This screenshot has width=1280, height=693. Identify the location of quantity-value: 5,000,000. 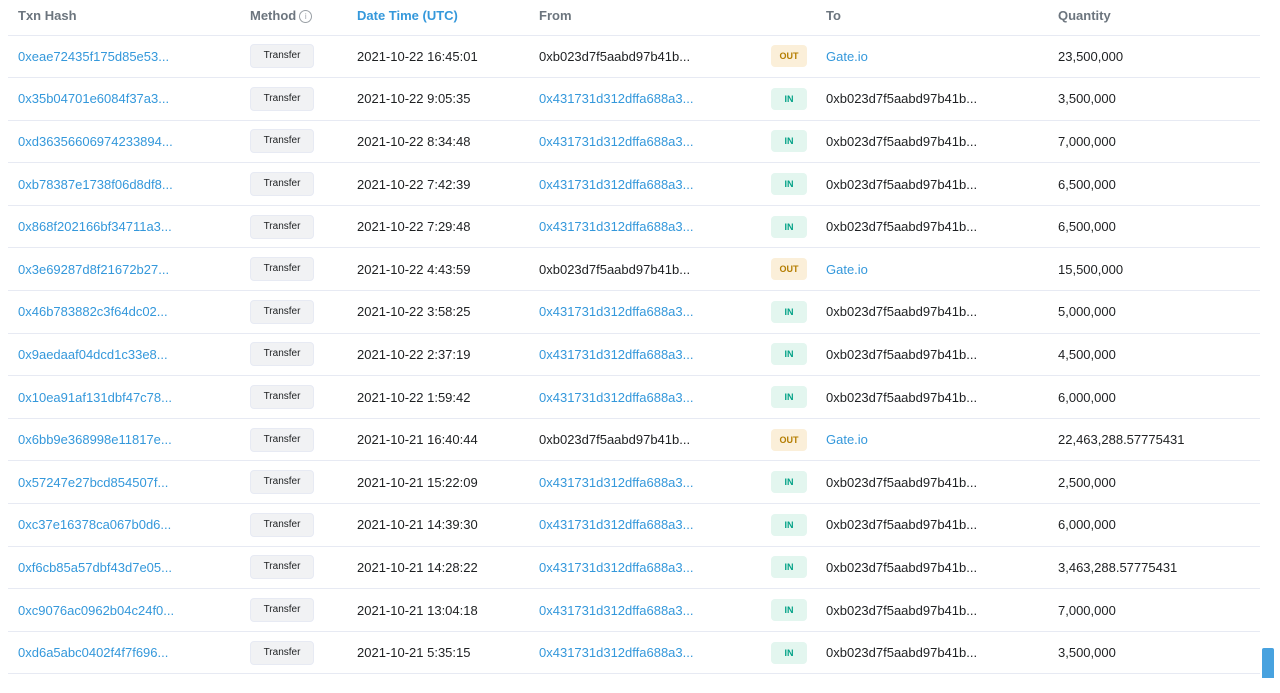
(1087, 312).